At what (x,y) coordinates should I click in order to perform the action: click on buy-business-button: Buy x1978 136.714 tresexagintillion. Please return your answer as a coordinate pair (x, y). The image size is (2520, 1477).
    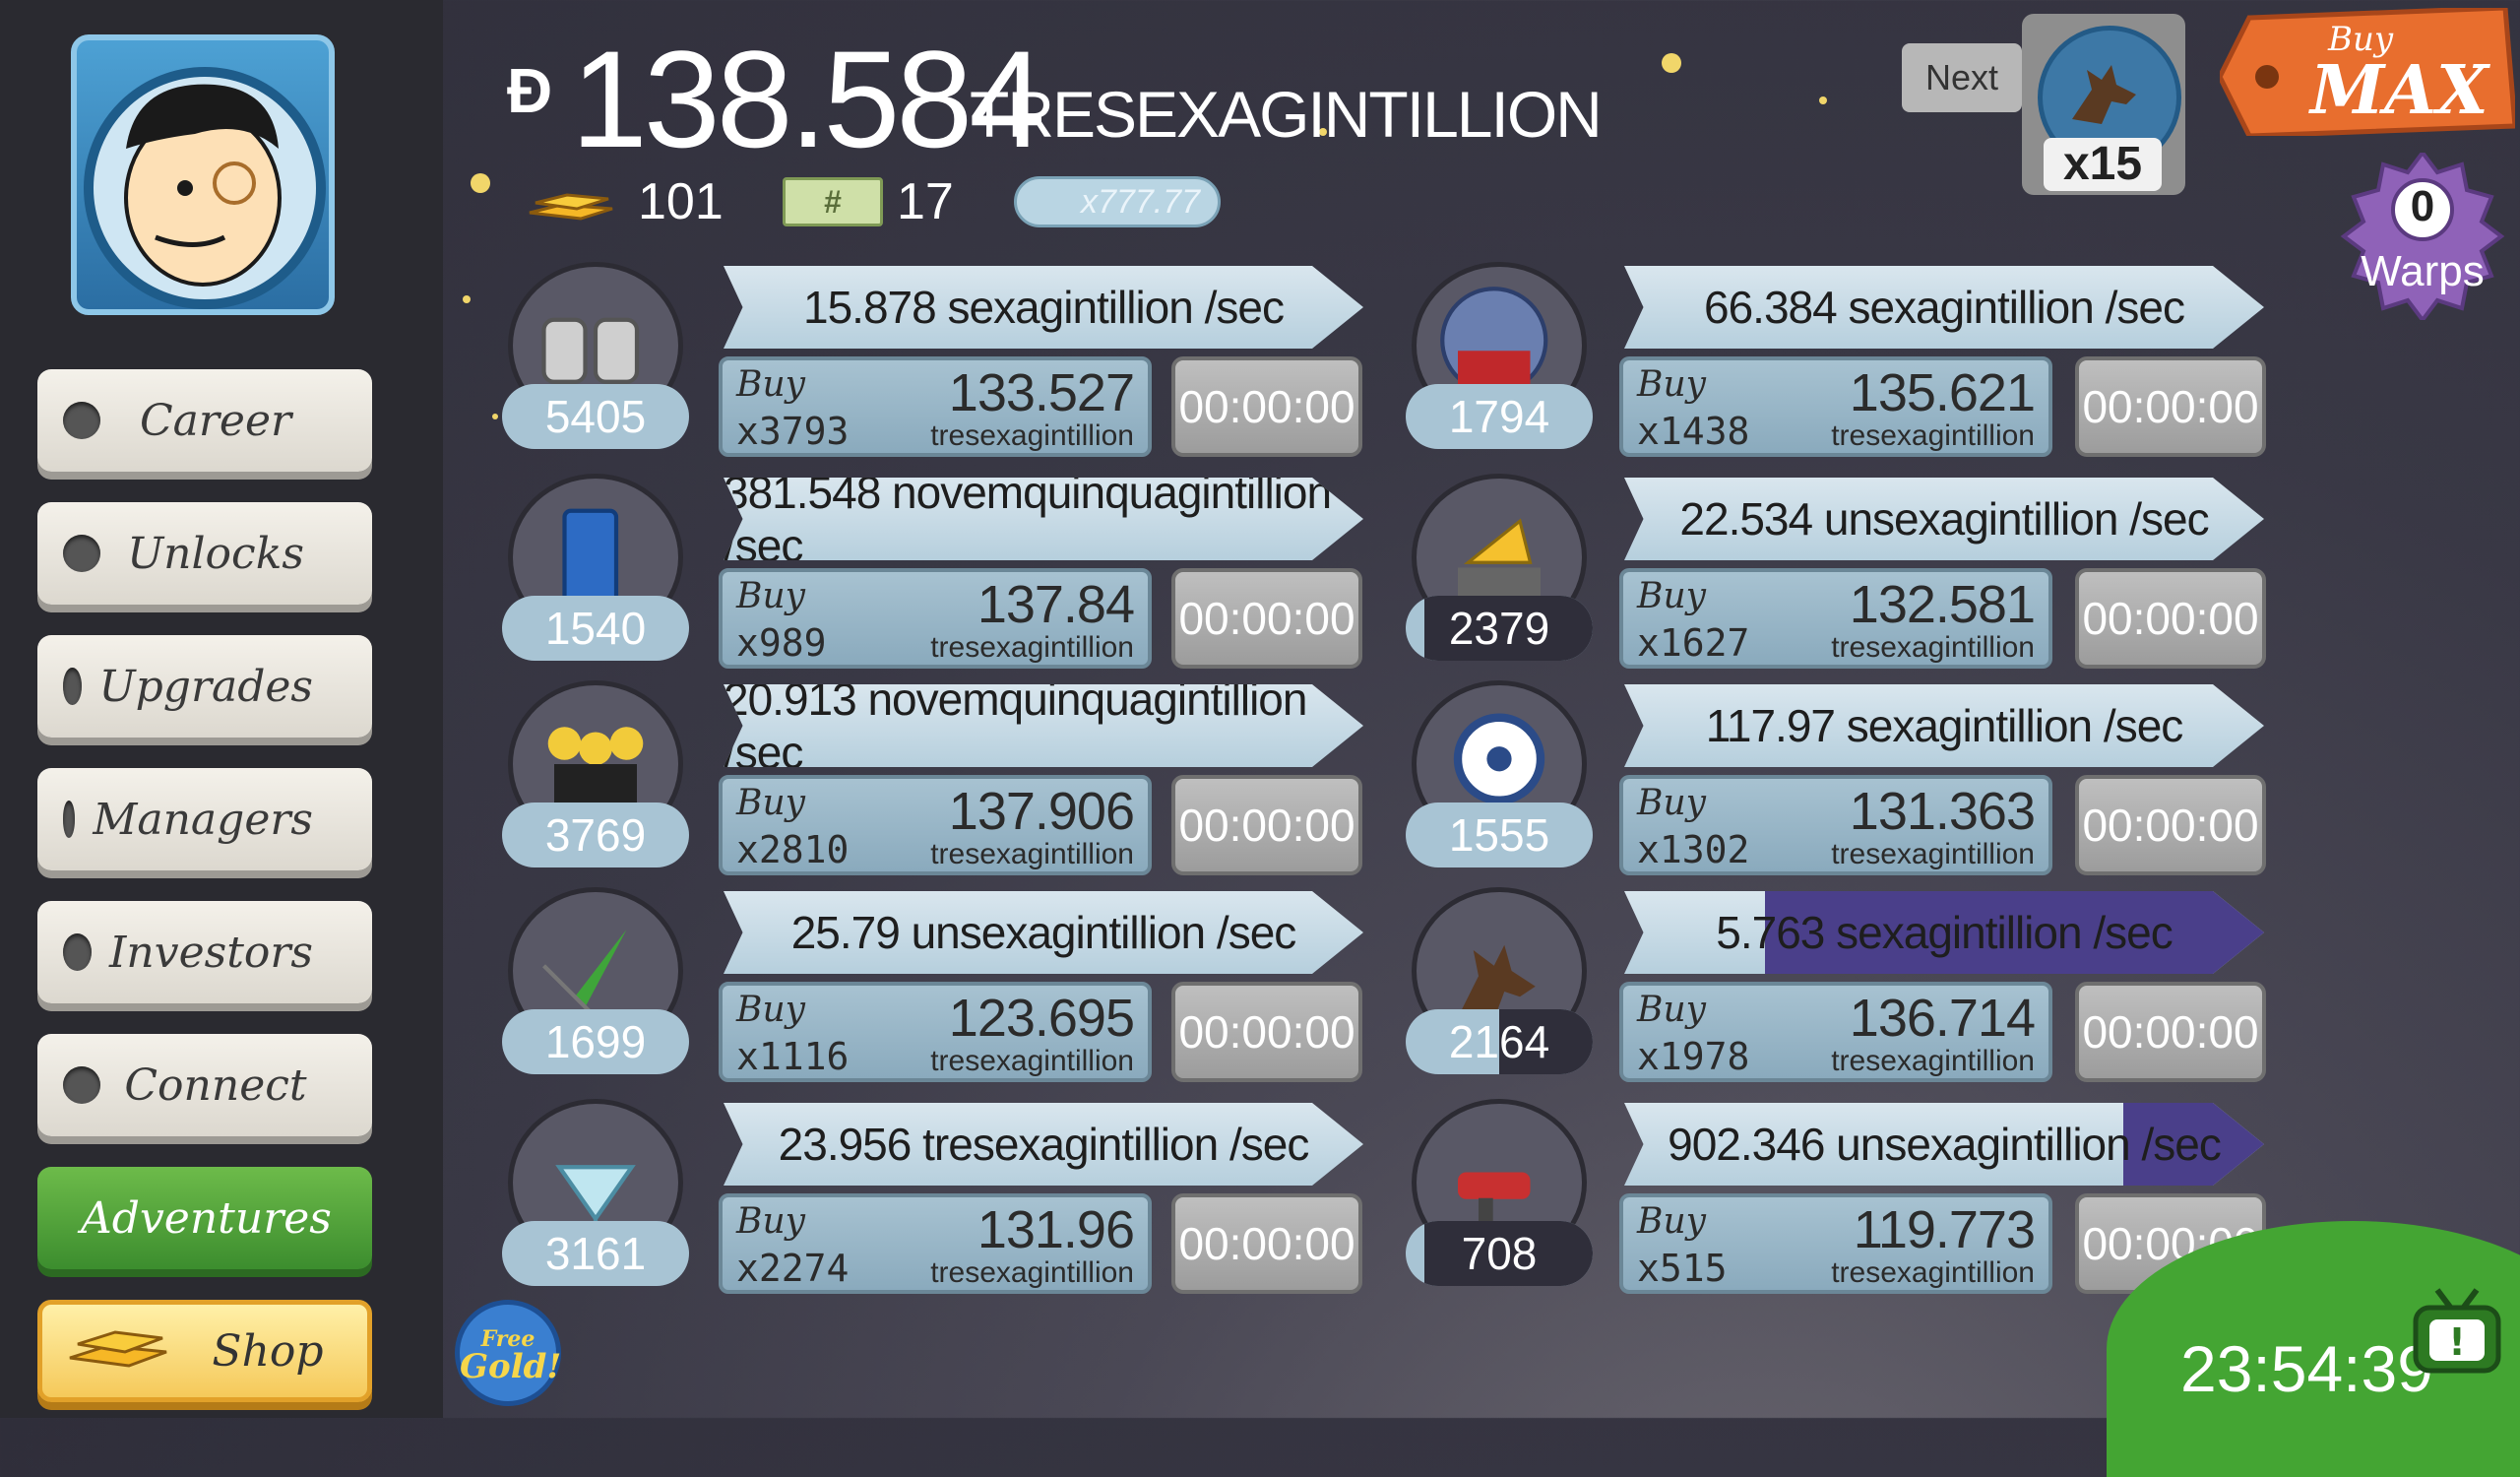
    Looking at the image, I should click on (1835, 1032).